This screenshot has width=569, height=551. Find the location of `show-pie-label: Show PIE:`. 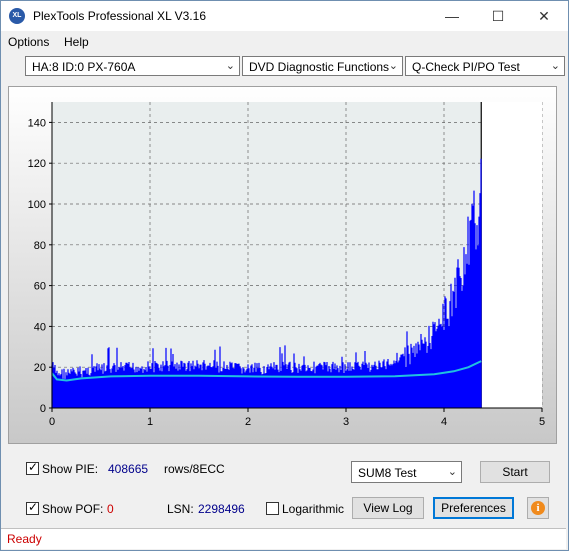

show-pie-label: Show PIE: is located at coordinates (70, 469).